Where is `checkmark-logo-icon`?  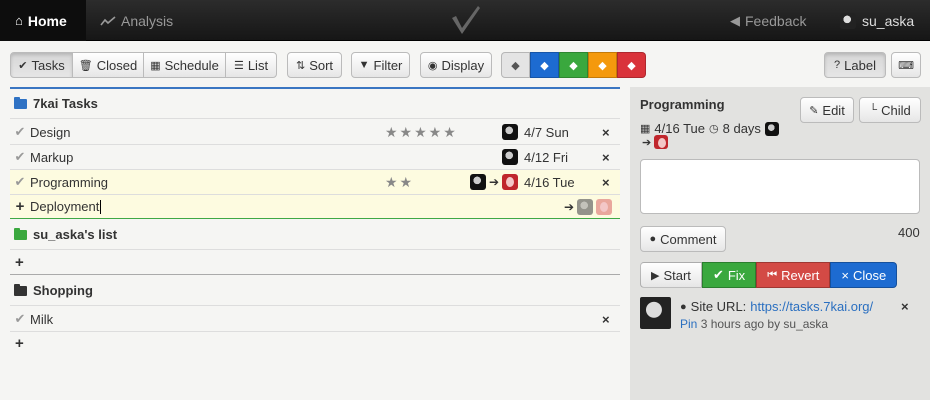
checkmark-logo-icon is located at coordinates (466, 20).